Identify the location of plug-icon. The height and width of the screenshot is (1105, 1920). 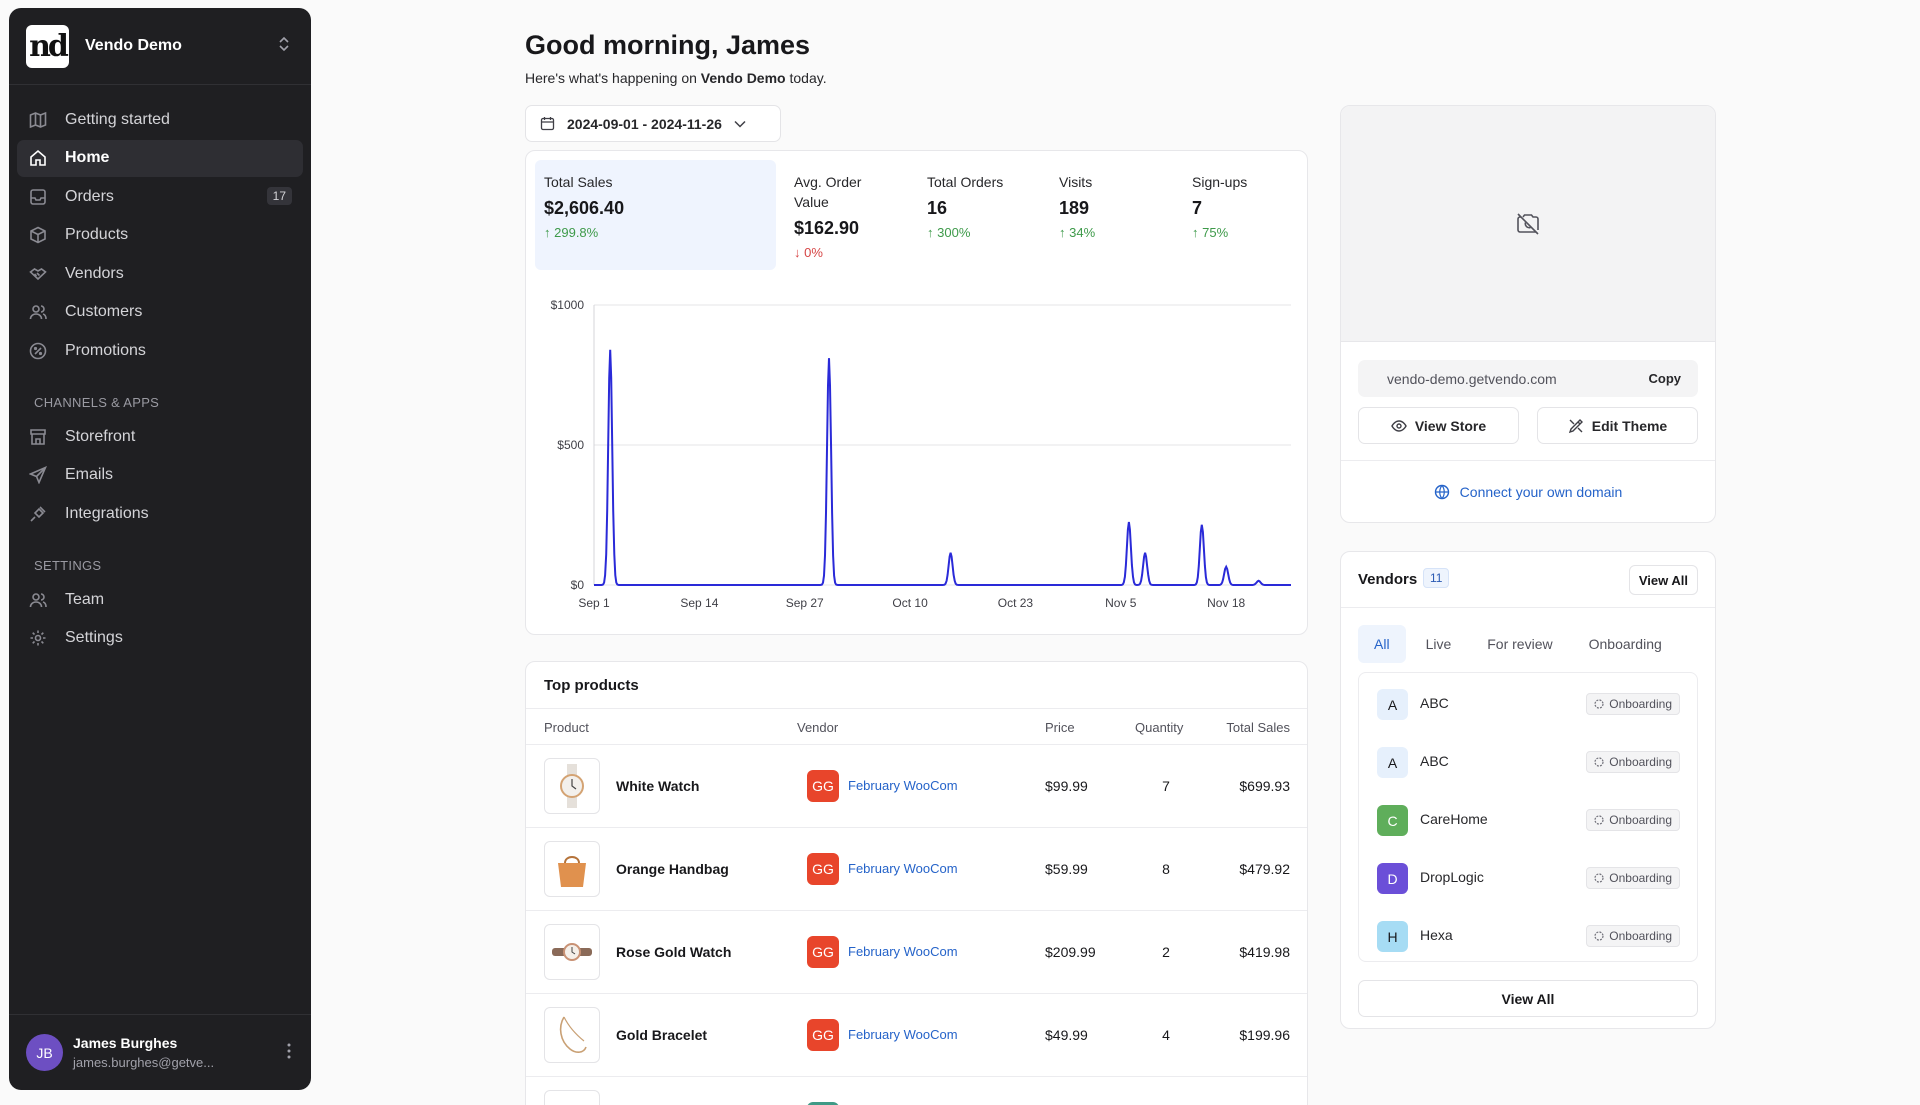
(38, 514).